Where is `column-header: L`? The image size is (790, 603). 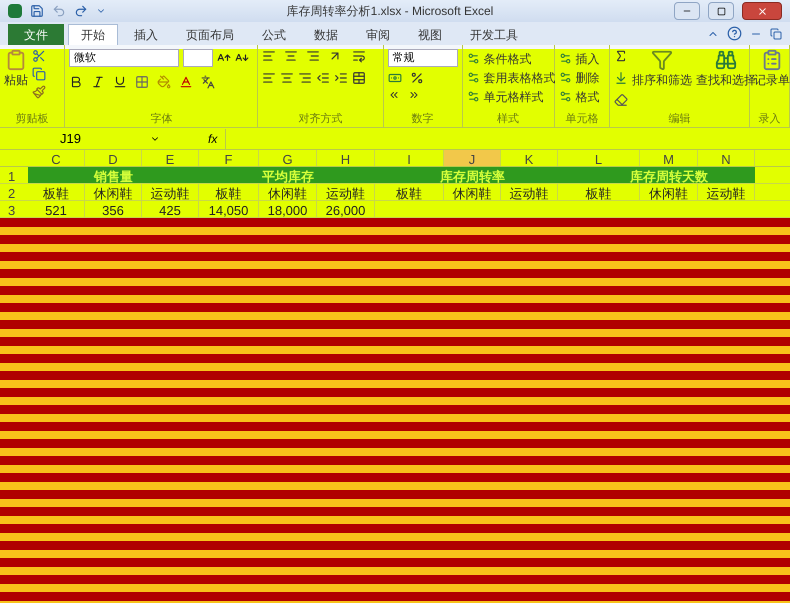 column-header: L is located at coordinates (599, 158).